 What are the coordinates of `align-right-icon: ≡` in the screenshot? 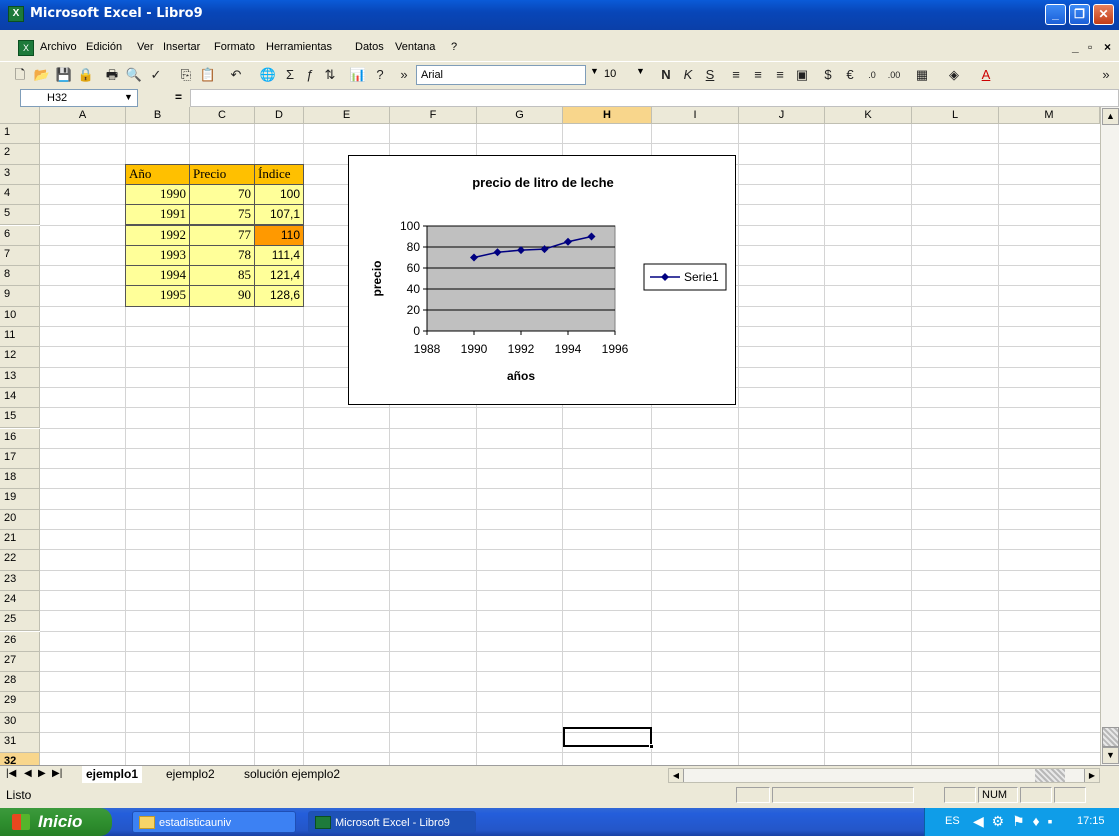 It's located at (780, 75).